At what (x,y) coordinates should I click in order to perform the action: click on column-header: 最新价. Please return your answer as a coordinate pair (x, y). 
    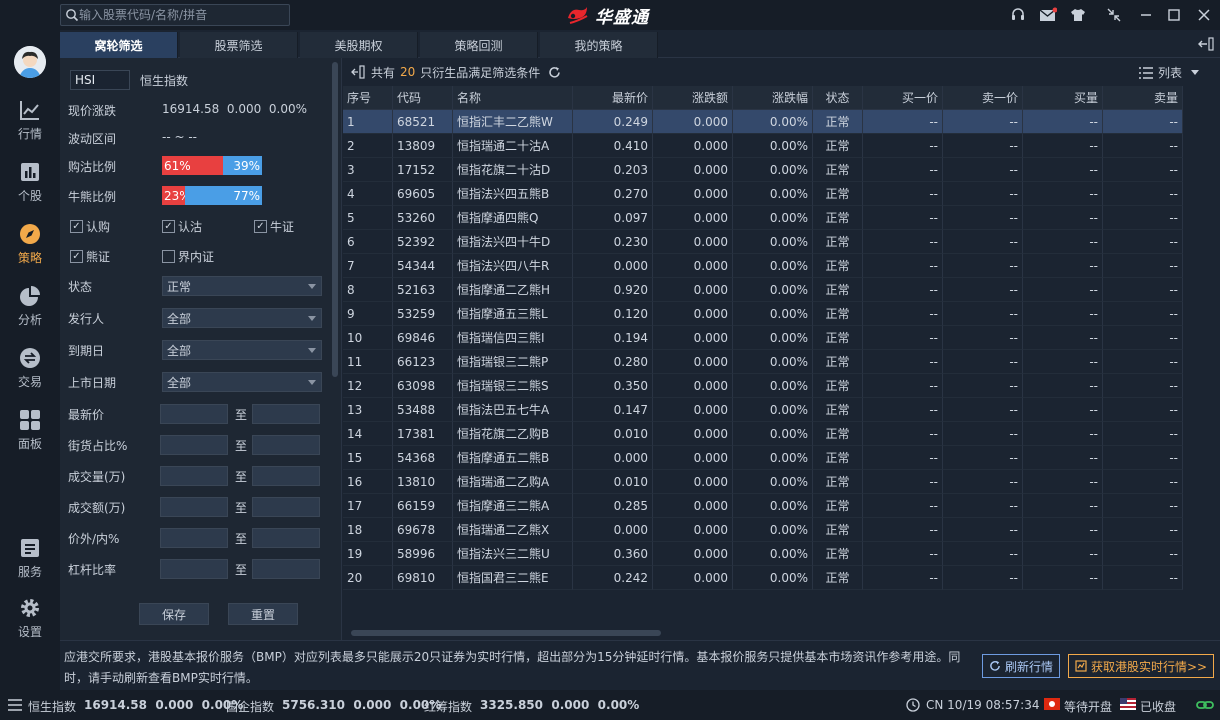
    Looking at the image, I should click on (613, 98).